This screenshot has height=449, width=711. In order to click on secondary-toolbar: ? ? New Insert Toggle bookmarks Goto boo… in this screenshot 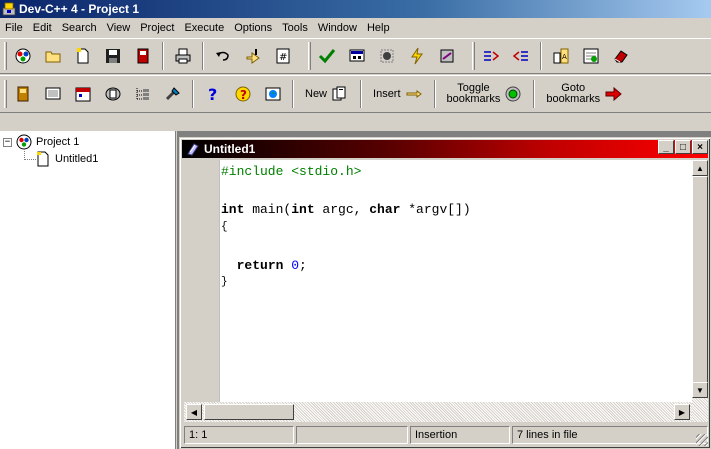, I will do `click(355, 94)`.